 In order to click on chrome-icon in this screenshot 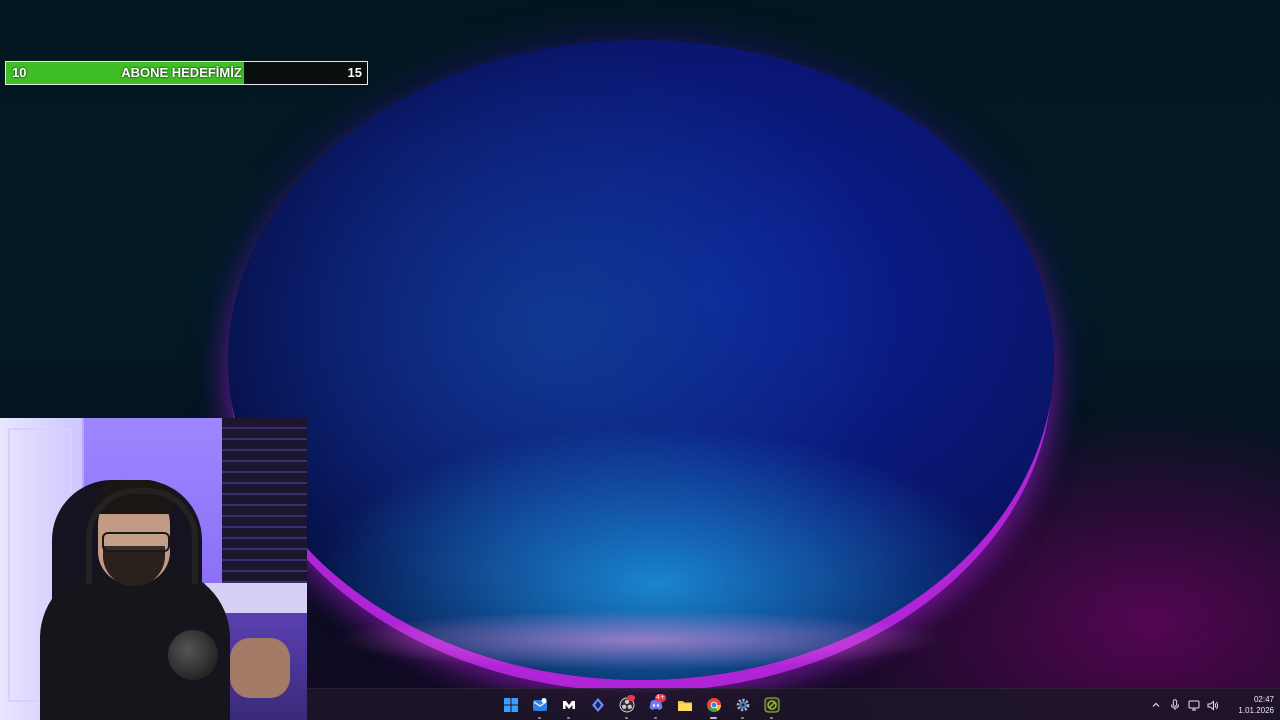, I will do `click(713, 705)`.